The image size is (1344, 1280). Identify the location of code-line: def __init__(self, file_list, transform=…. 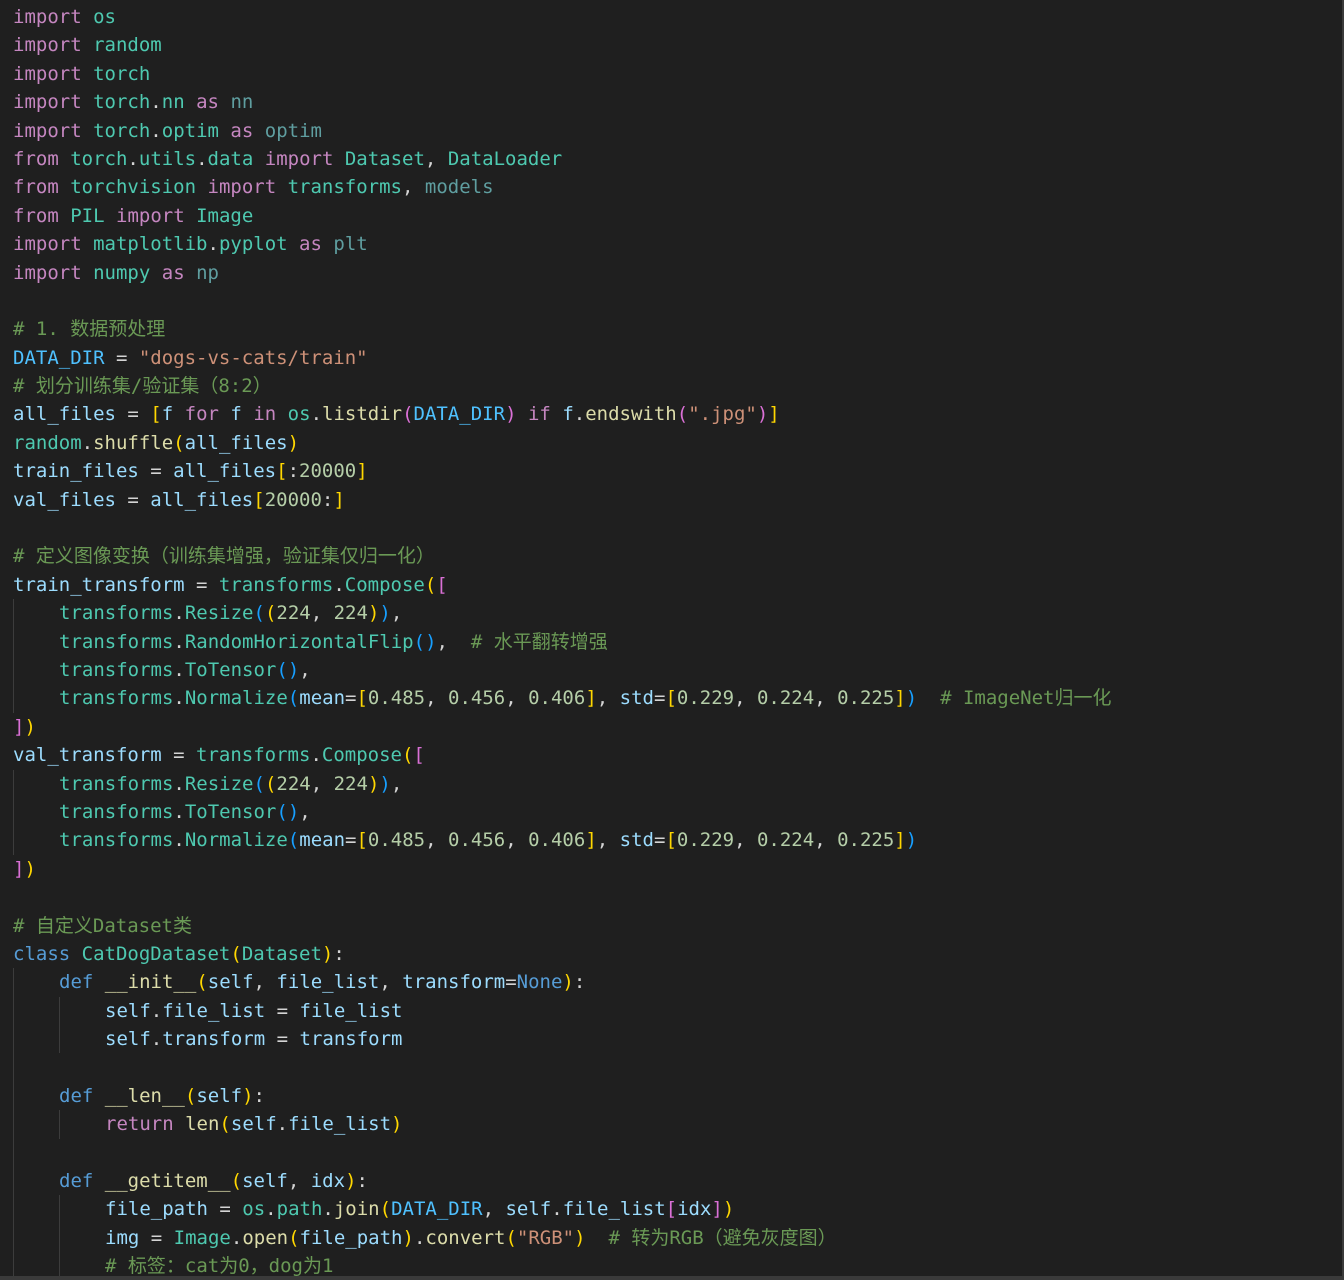
(677, 982).